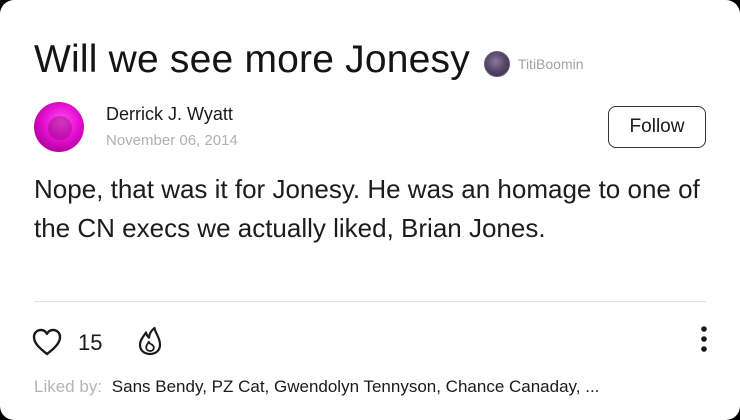  I want to click on more-vertical-icon, so click(704, 340).